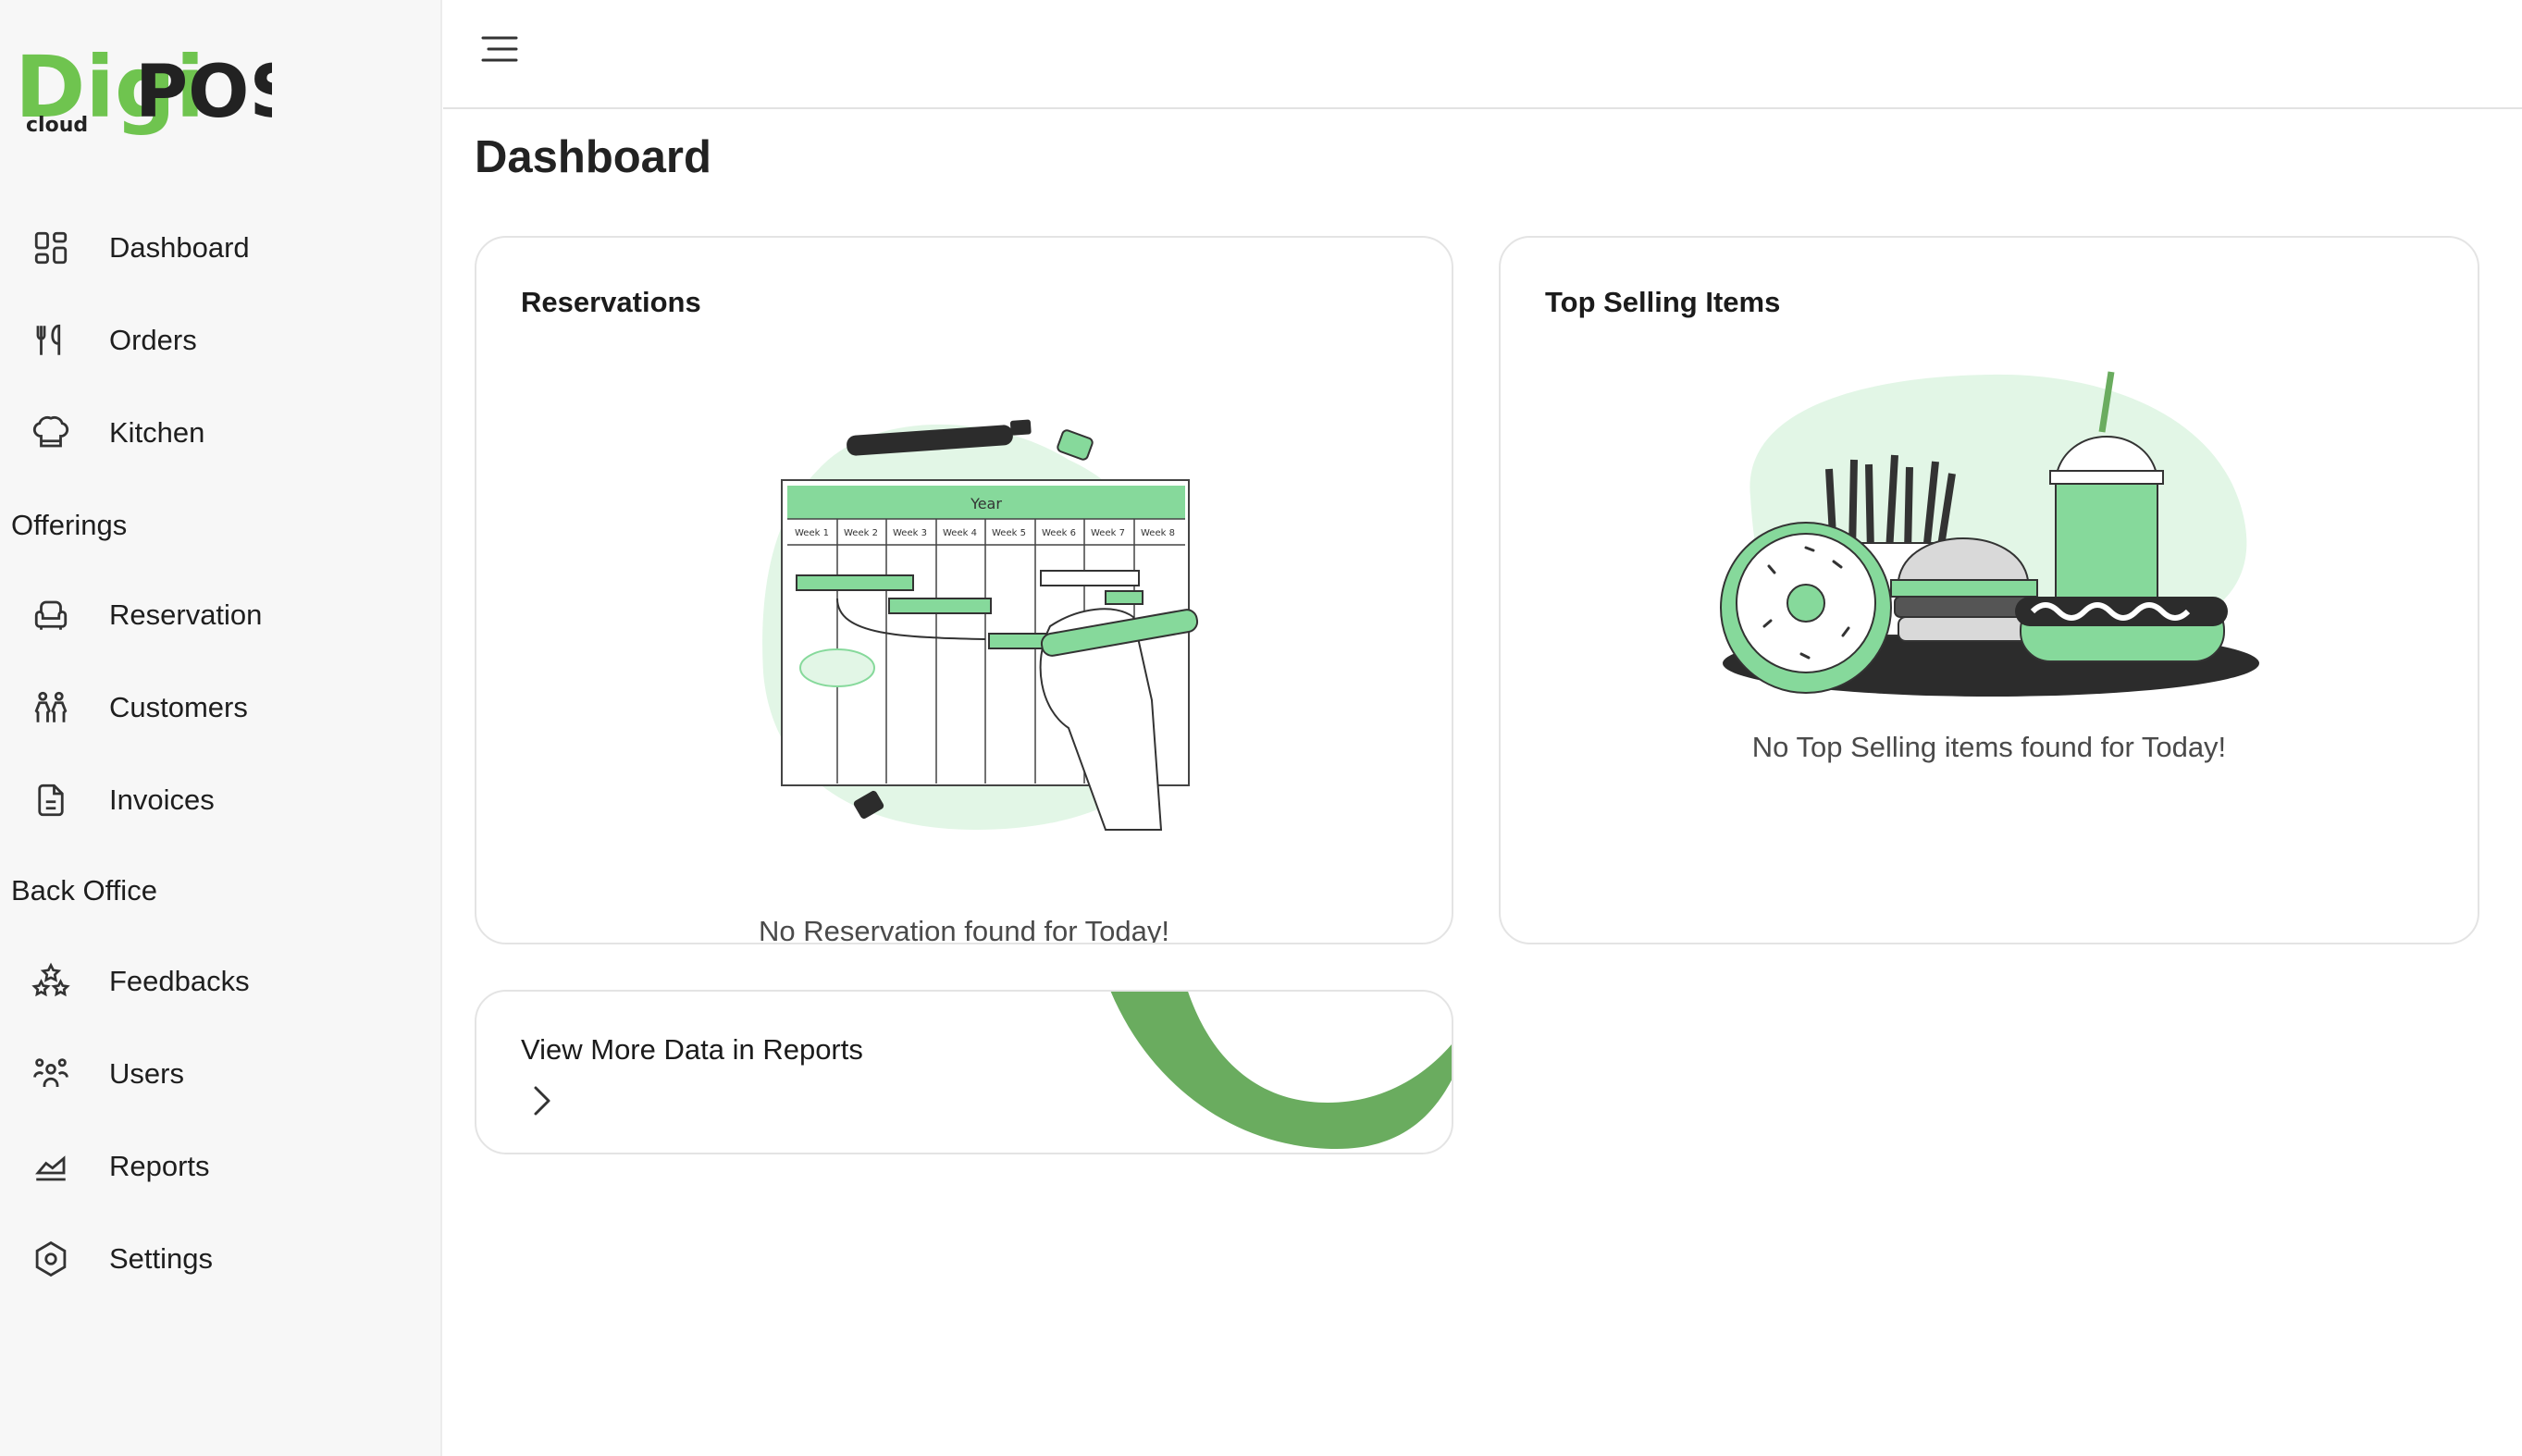 This screenshot has height=1456, width=2522. What do you see at coordinates (1059, 533) in the screenshot?
I see `week-label: Week 6` at bounding box center [1059, 533].